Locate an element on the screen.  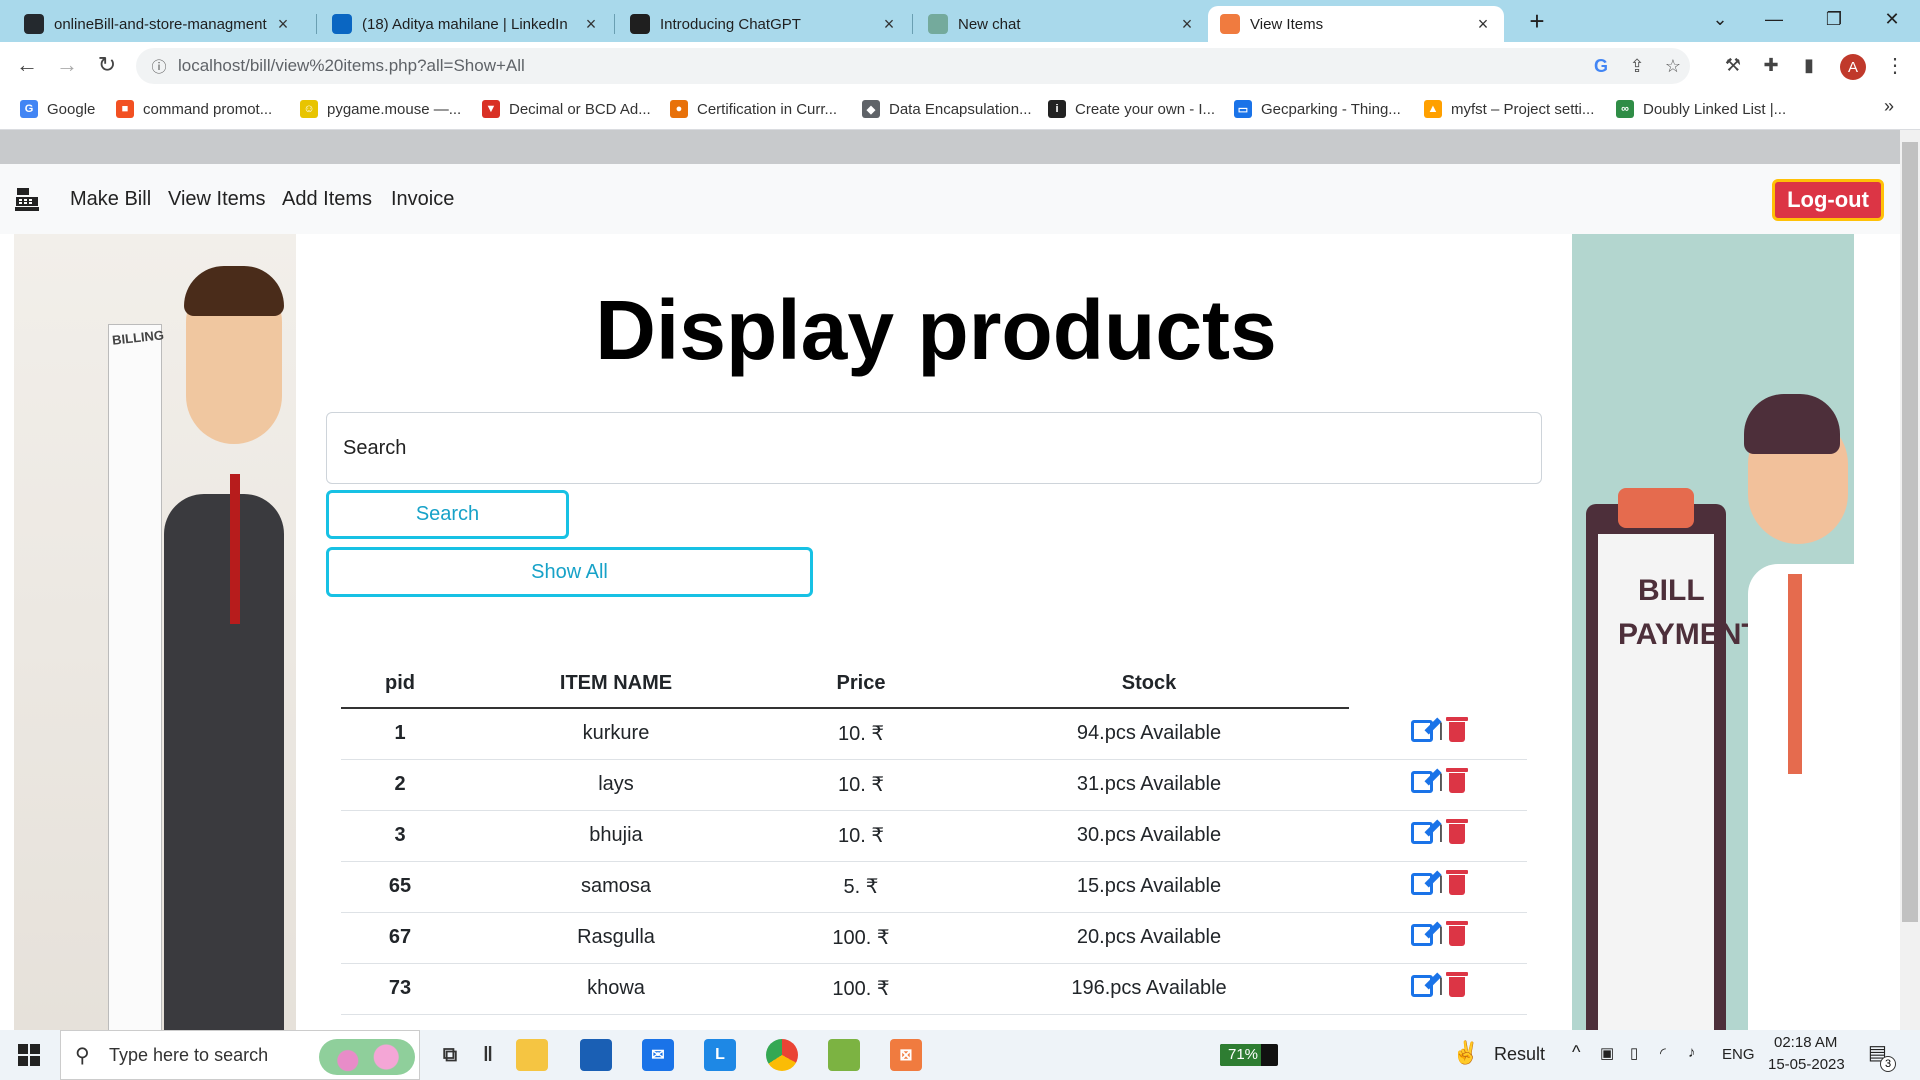
search-button: Search is located at coordinates (447, 514).